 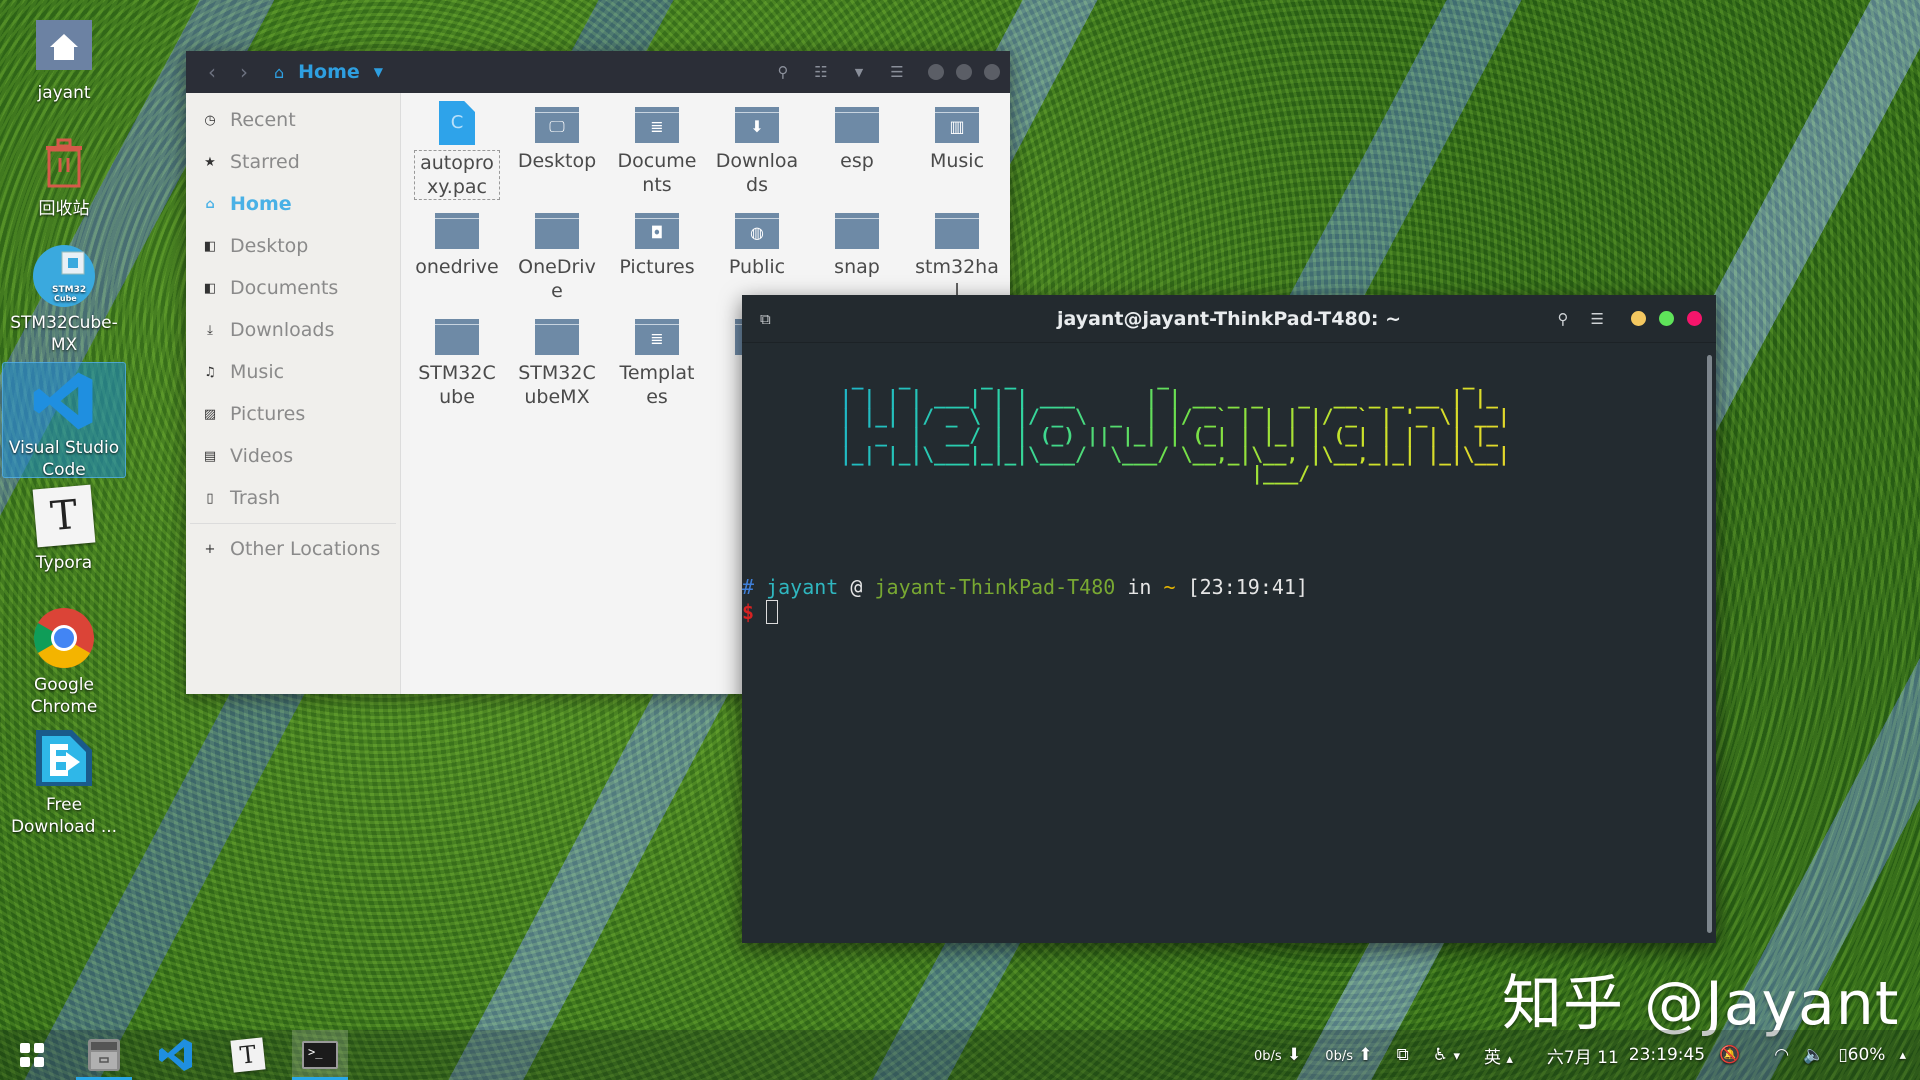 What do you see at coordinates (1583, 1055) in the screenshot?
I see `clock-date: 六7月 11` at bounding box center [1583, 1055].